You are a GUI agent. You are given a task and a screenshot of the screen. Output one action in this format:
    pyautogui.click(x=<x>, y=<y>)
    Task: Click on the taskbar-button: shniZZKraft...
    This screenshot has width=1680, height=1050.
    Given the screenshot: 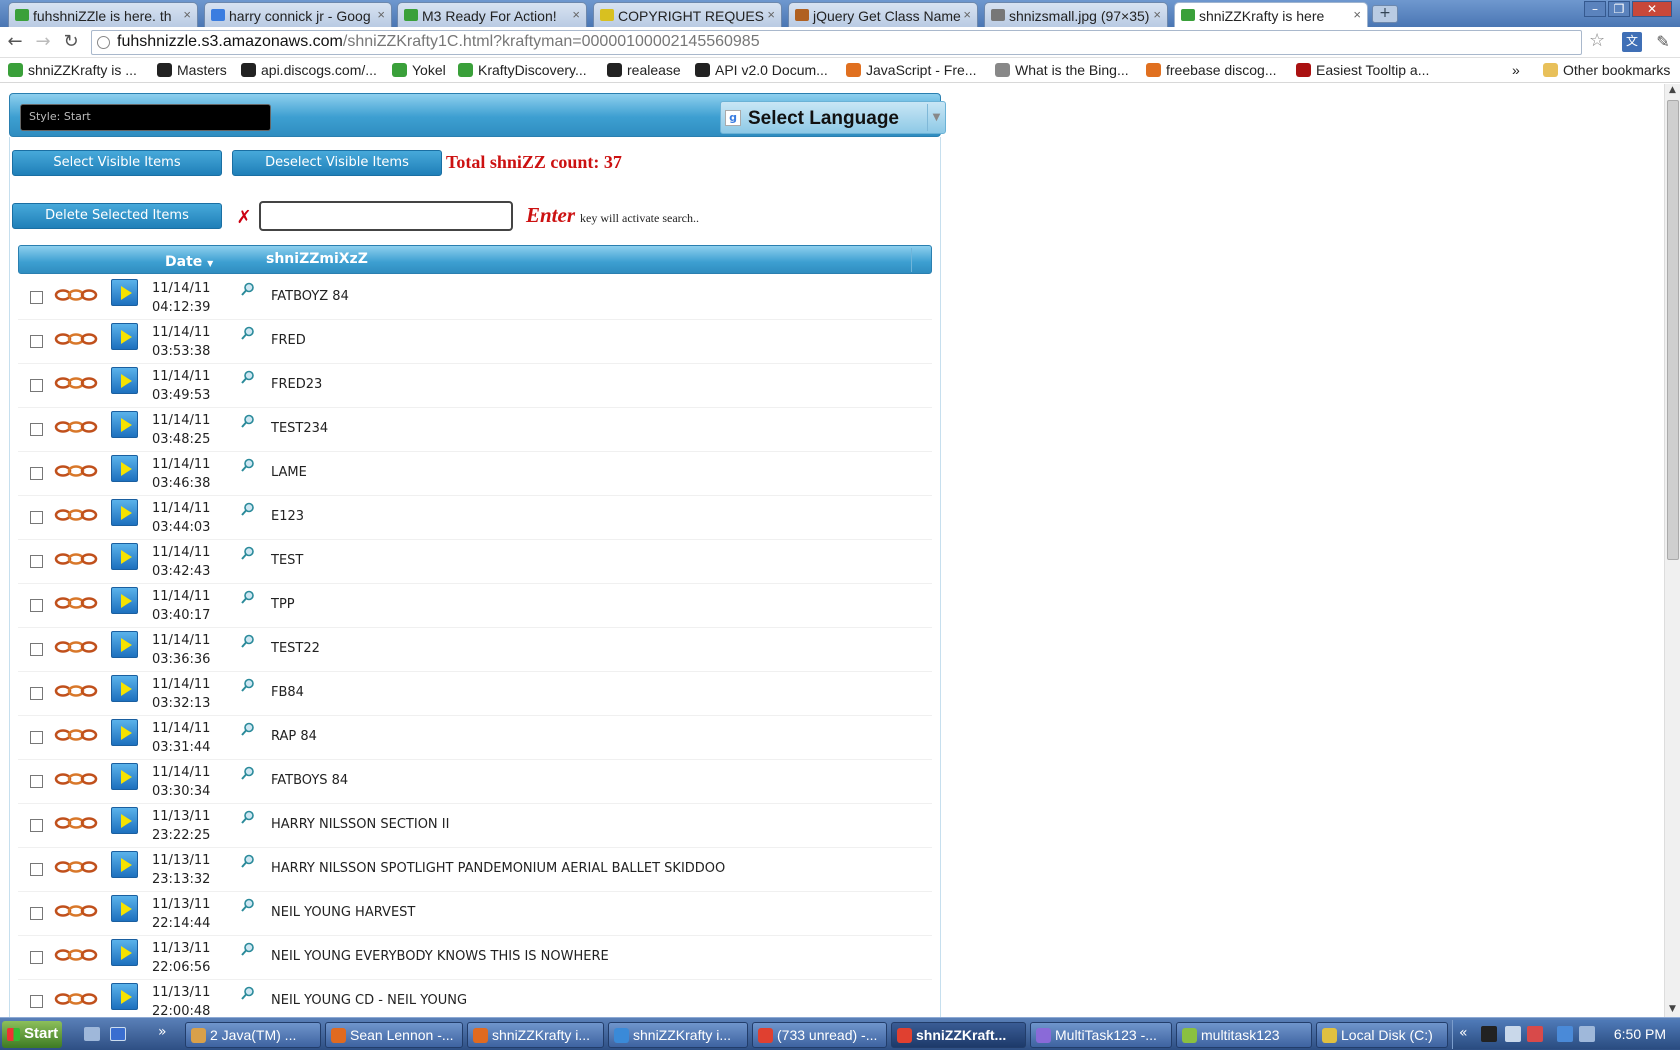 What is the action you would take?
    pyautogui.click(x=958, y=1035)
    